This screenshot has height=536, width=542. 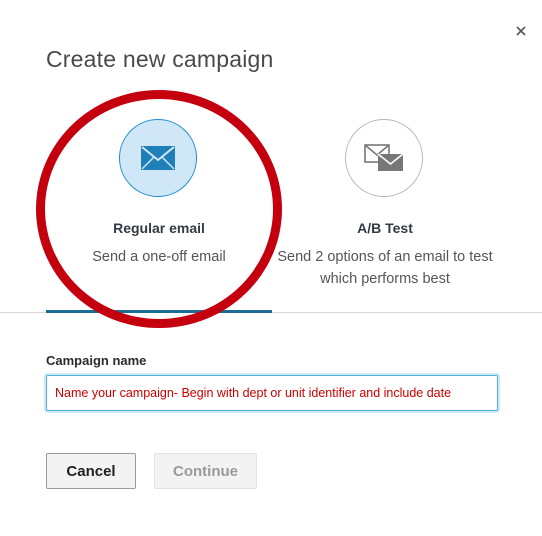 What do you see at coordinates (159, 257) in the screenshot?
I see `option-description: Send a one-off email` at bounding box center [159, 257].